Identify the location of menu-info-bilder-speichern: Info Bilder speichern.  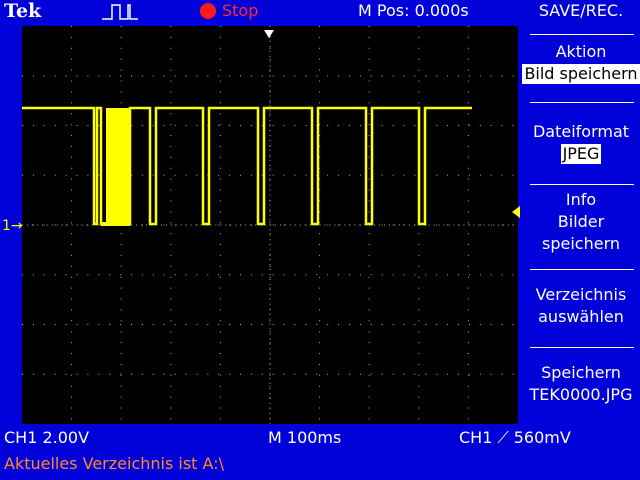
(581, 222).